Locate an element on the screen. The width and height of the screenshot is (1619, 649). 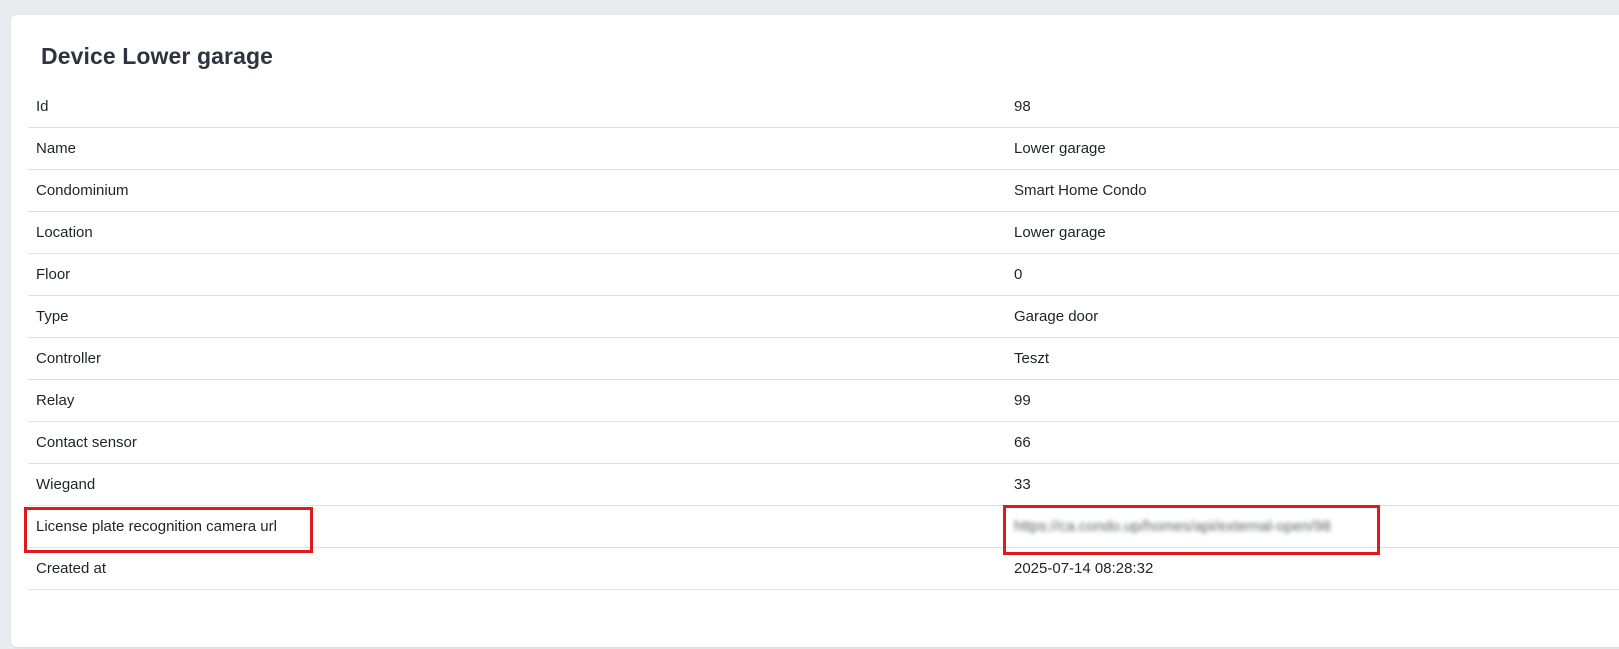
detail-row-created-at: Created at 2025-07-14 08:28:32 is located at coordinates (823, 569).